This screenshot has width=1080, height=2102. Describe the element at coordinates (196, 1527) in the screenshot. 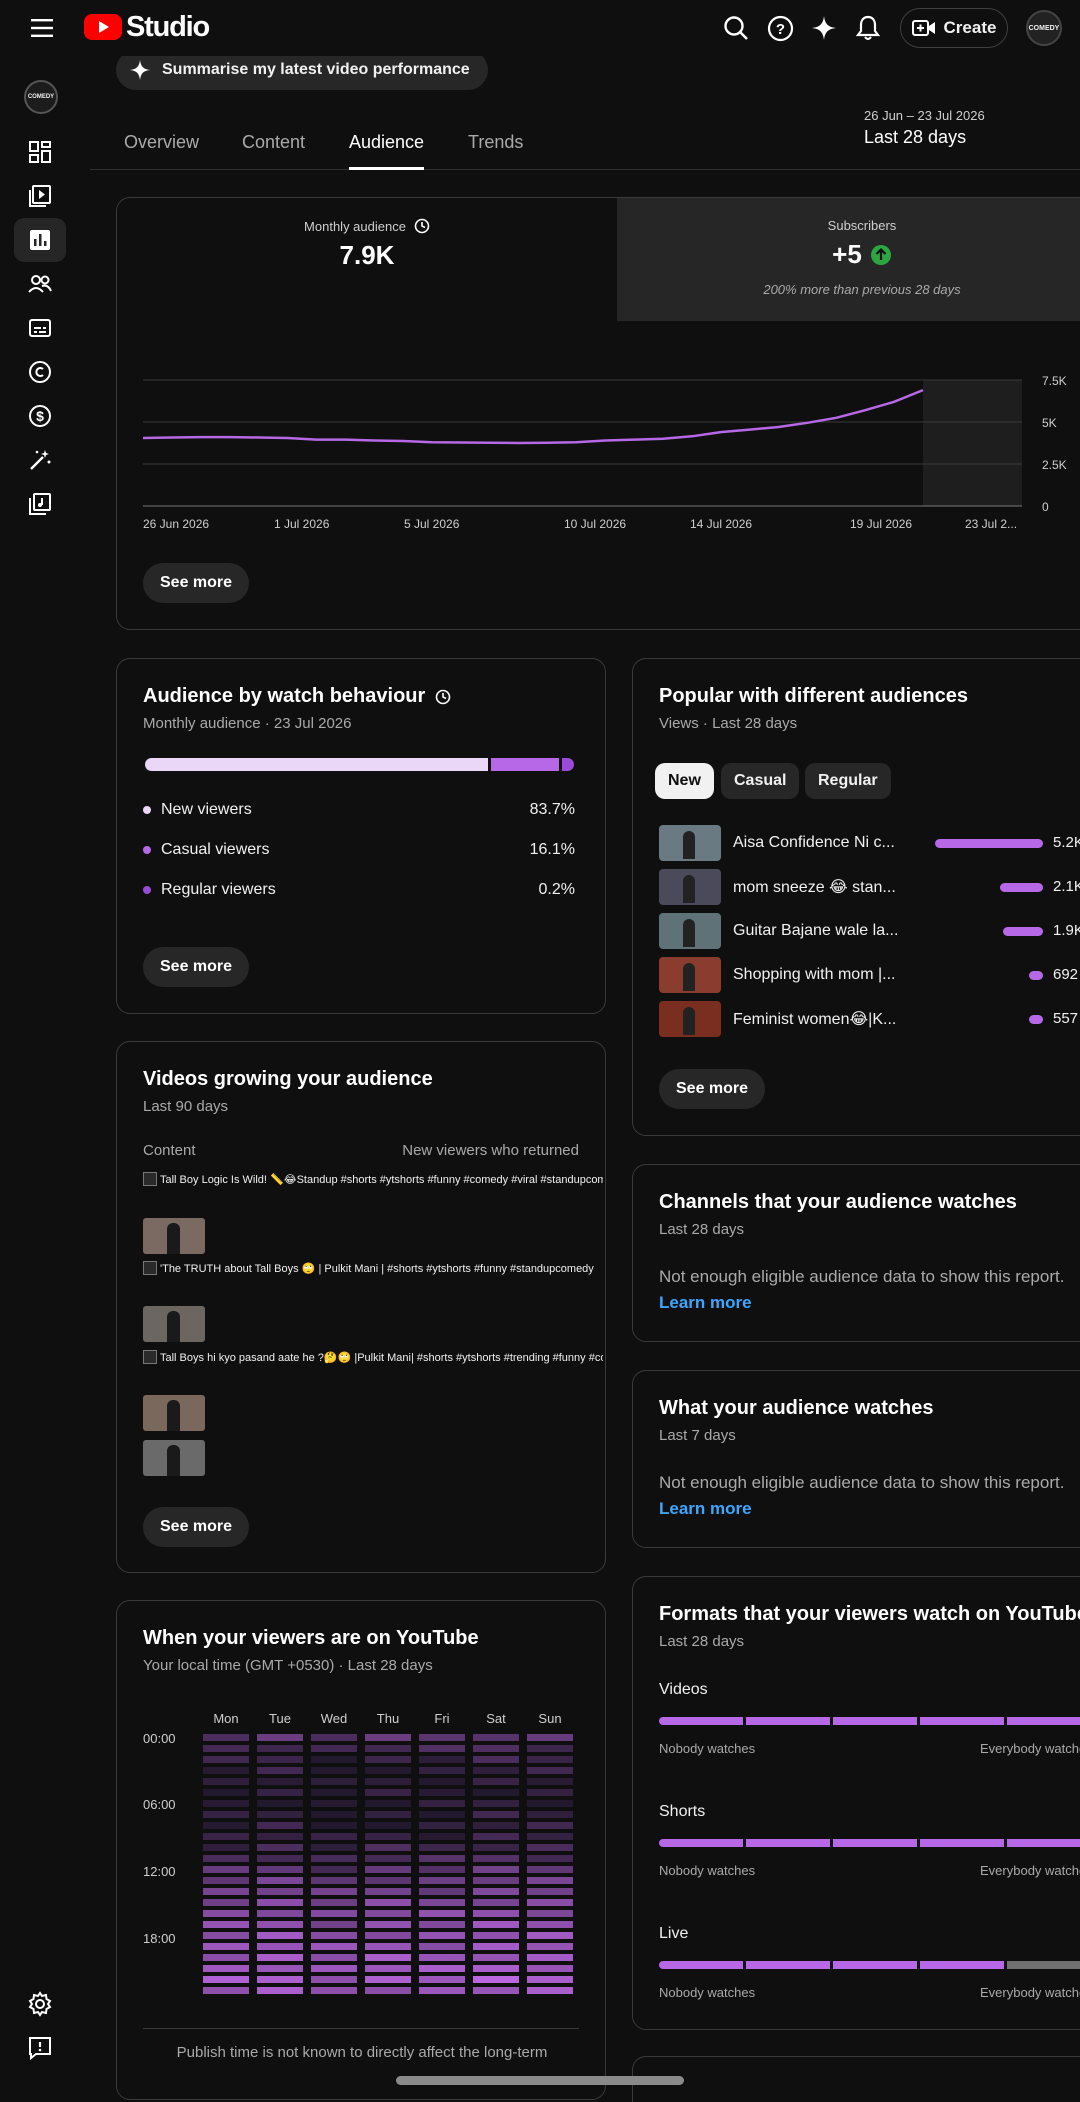

I see `growing-see-more-button: See more` at that location.